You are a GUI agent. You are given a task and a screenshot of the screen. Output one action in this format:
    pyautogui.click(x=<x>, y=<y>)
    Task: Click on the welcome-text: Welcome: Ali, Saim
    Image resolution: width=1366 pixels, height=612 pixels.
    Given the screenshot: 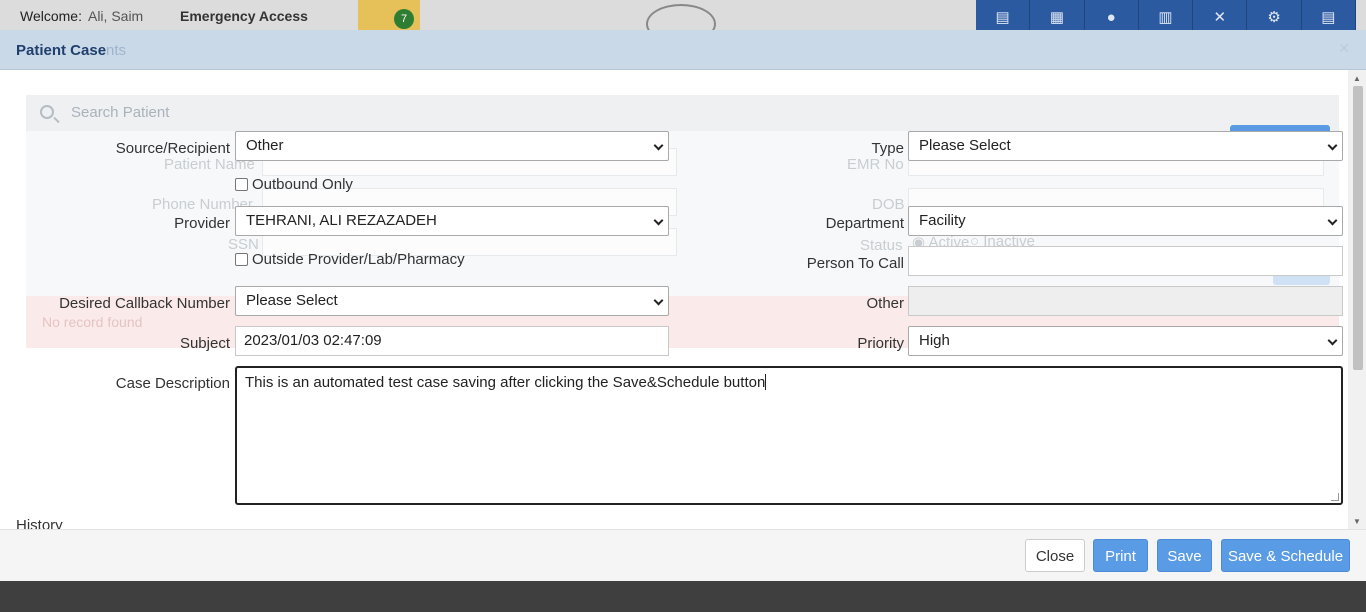 What is the action you would take?
    pyautogui.click(x=81, y=16)
    